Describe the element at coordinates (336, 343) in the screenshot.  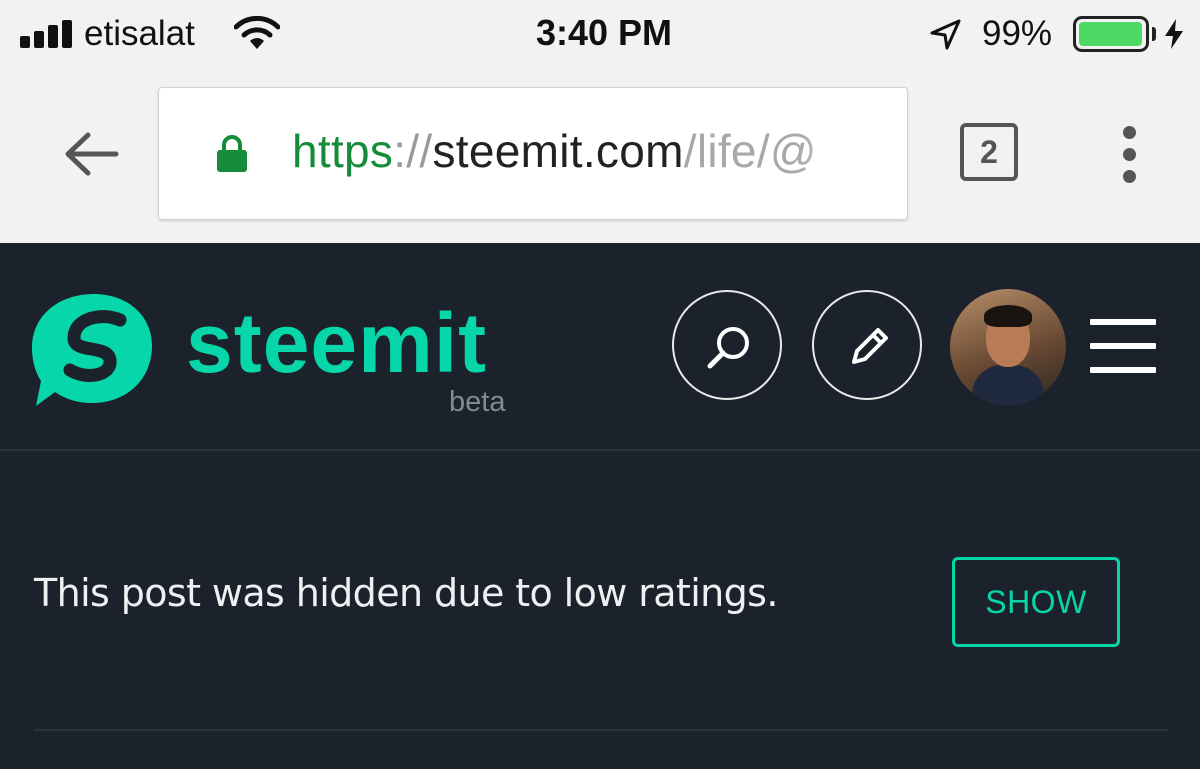
I see `brand-name: steemit` at that location.